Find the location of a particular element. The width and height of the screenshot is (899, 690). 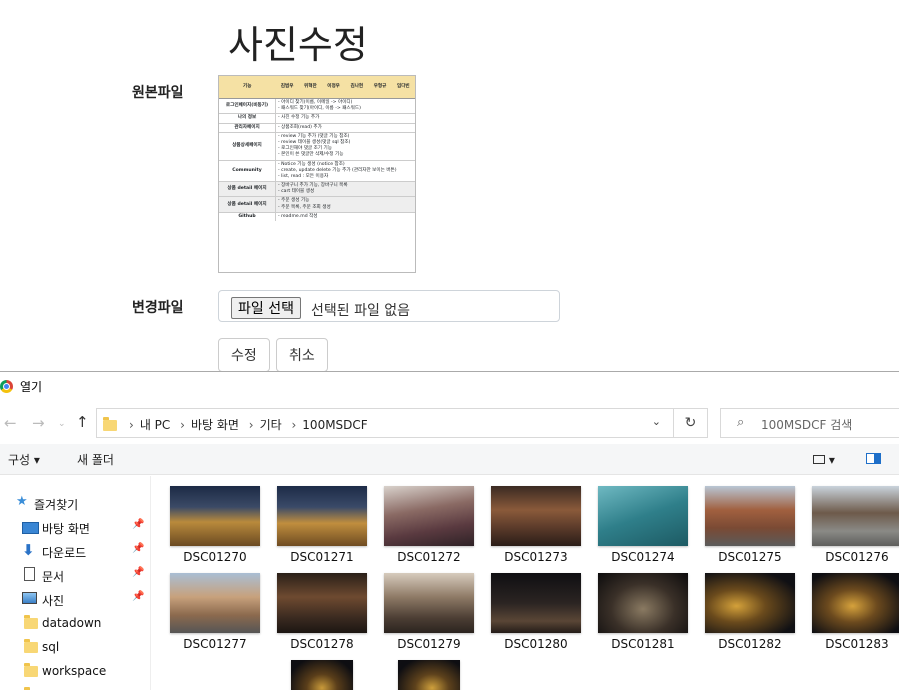

preview-section: 관리자페이지 is located at coordinates (247, 127).